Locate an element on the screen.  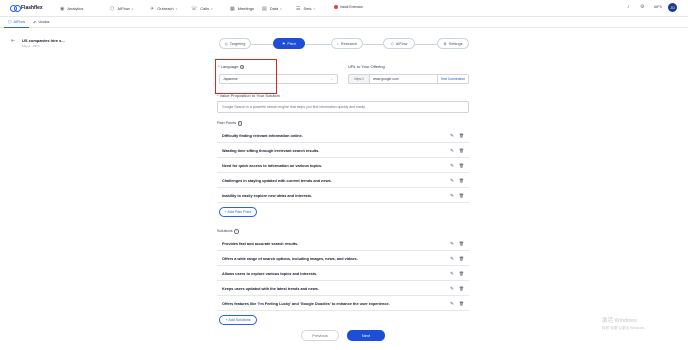
credits-badge: AIFS is located at coordinates (658, 7).